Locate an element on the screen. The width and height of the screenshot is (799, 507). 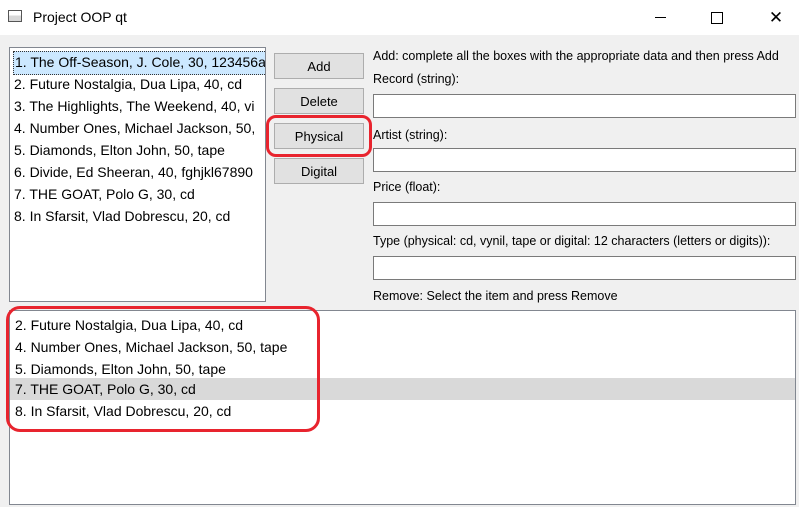
digital-button: Digital is located at coordinates (319, 171).